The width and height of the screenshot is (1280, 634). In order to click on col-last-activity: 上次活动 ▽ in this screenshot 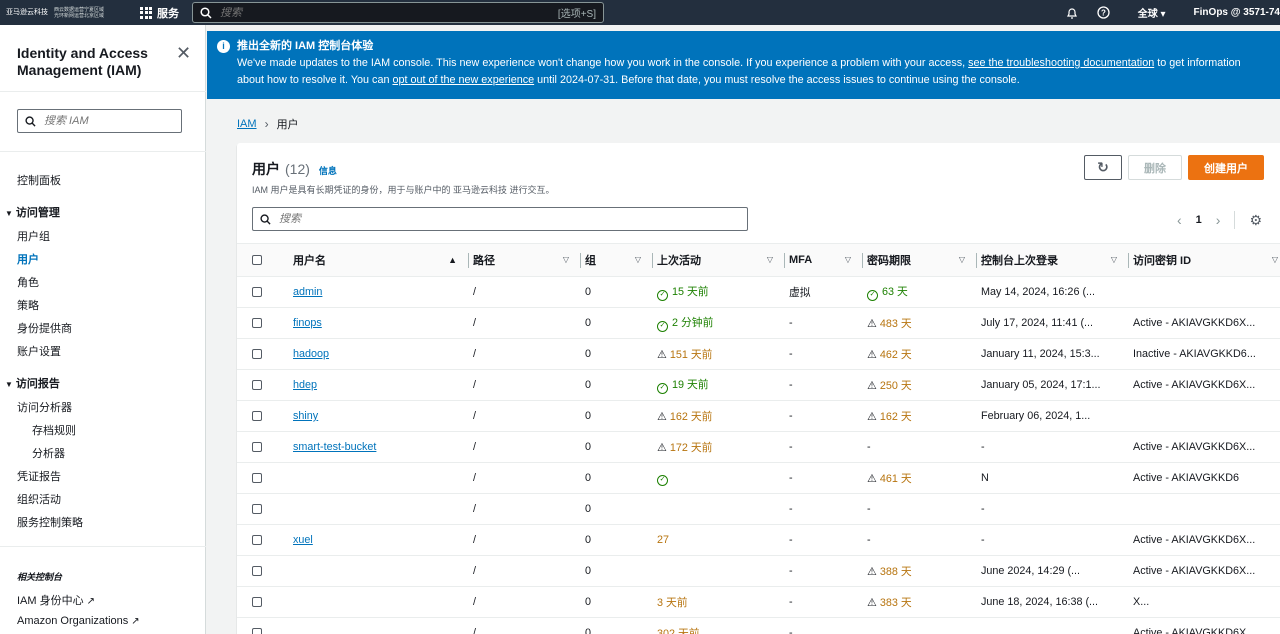, I will do `click(719, 260)`.